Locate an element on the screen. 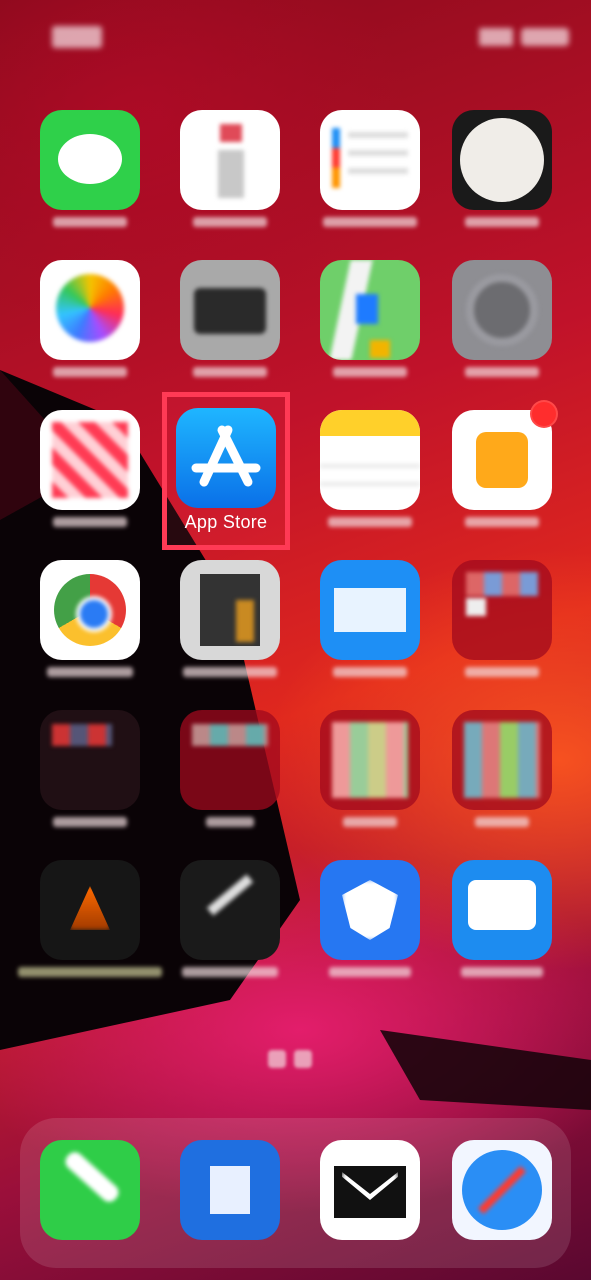 Image resolution: width=591 pixels, height=1280 pixels. gmail-icon is located at coordinates (370, 1190).